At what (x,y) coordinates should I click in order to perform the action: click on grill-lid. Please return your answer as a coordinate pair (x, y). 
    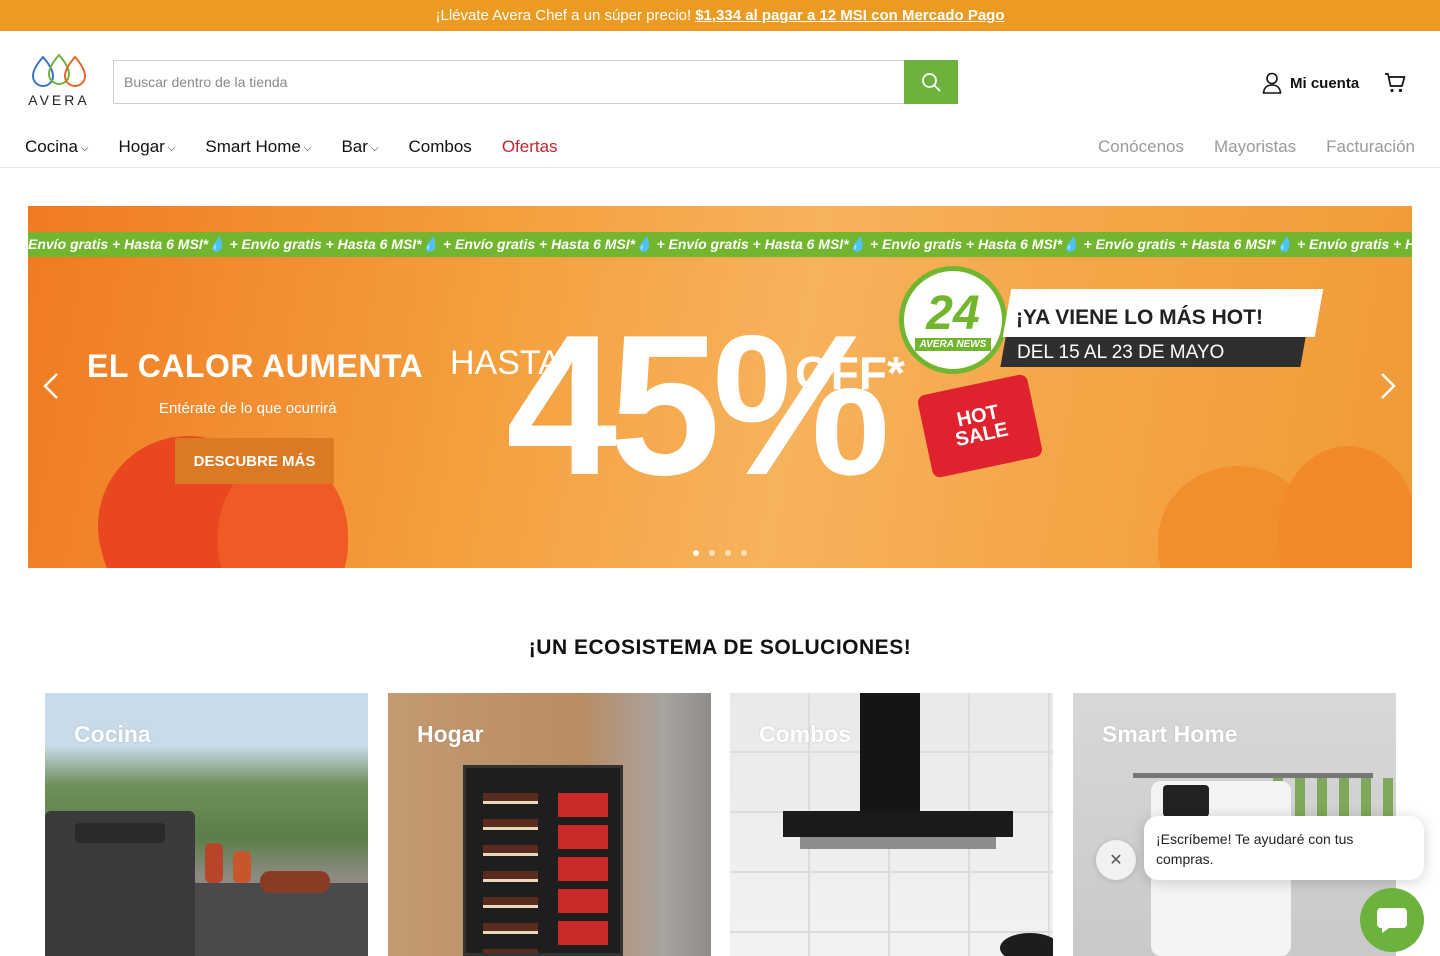
    Looking at the image, I should click on (120, 833).